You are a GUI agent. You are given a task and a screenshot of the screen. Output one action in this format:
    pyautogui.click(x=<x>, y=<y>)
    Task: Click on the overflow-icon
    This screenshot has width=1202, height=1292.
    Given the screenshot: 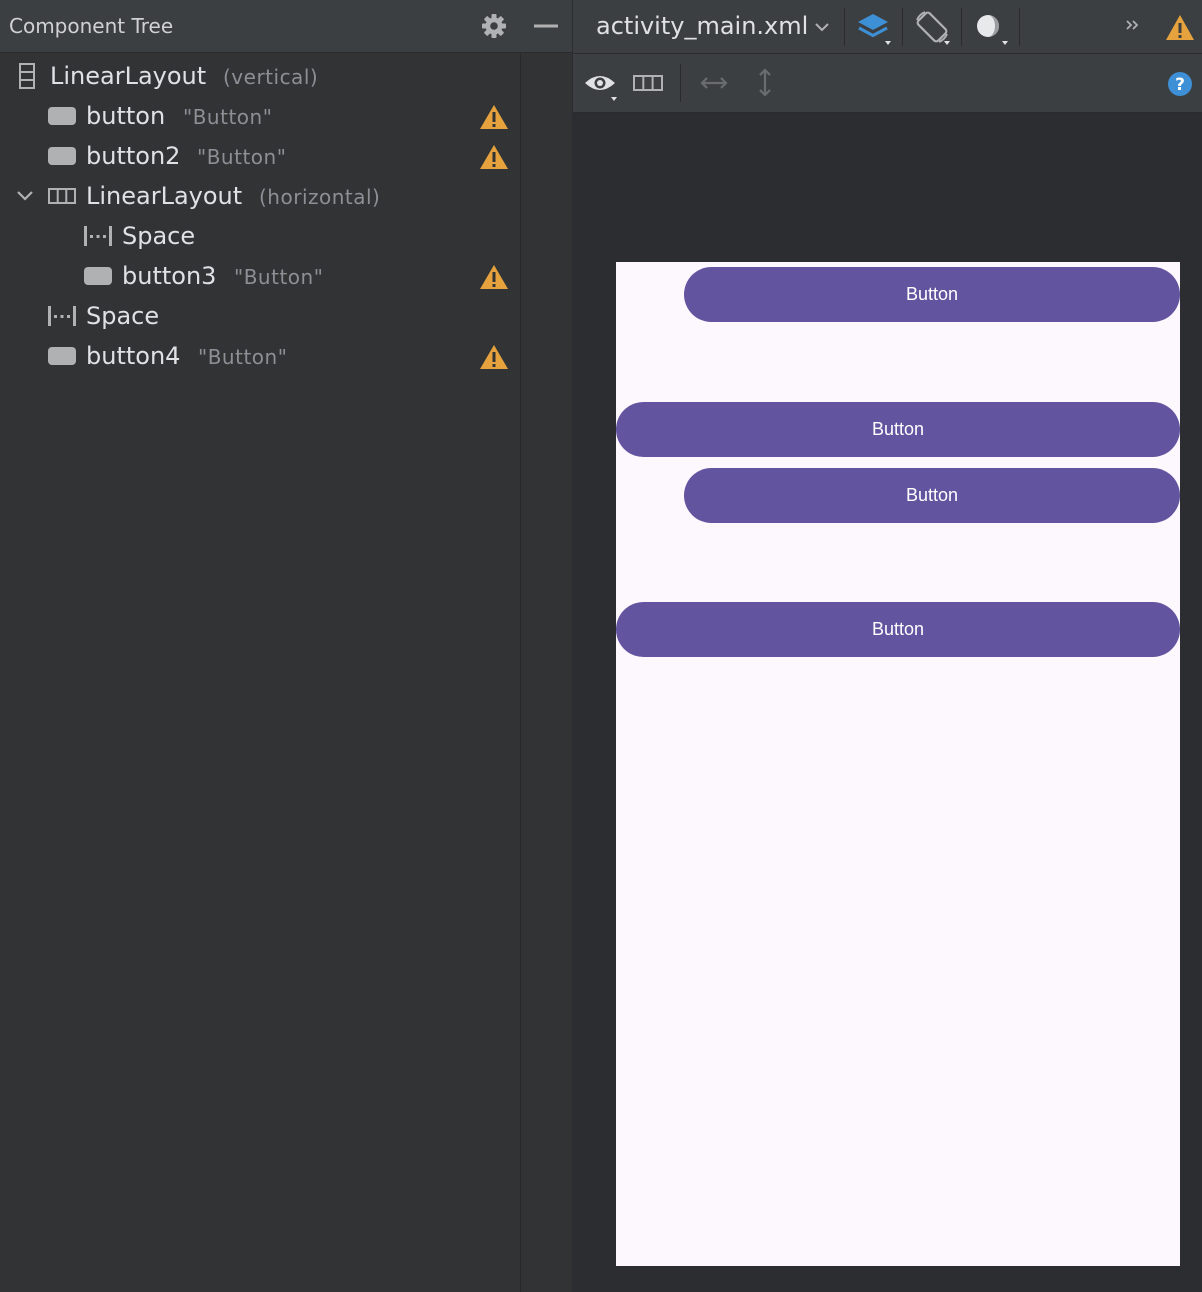 What is the action you would take?
    pyautogui.click(x=1133, y=28)
    